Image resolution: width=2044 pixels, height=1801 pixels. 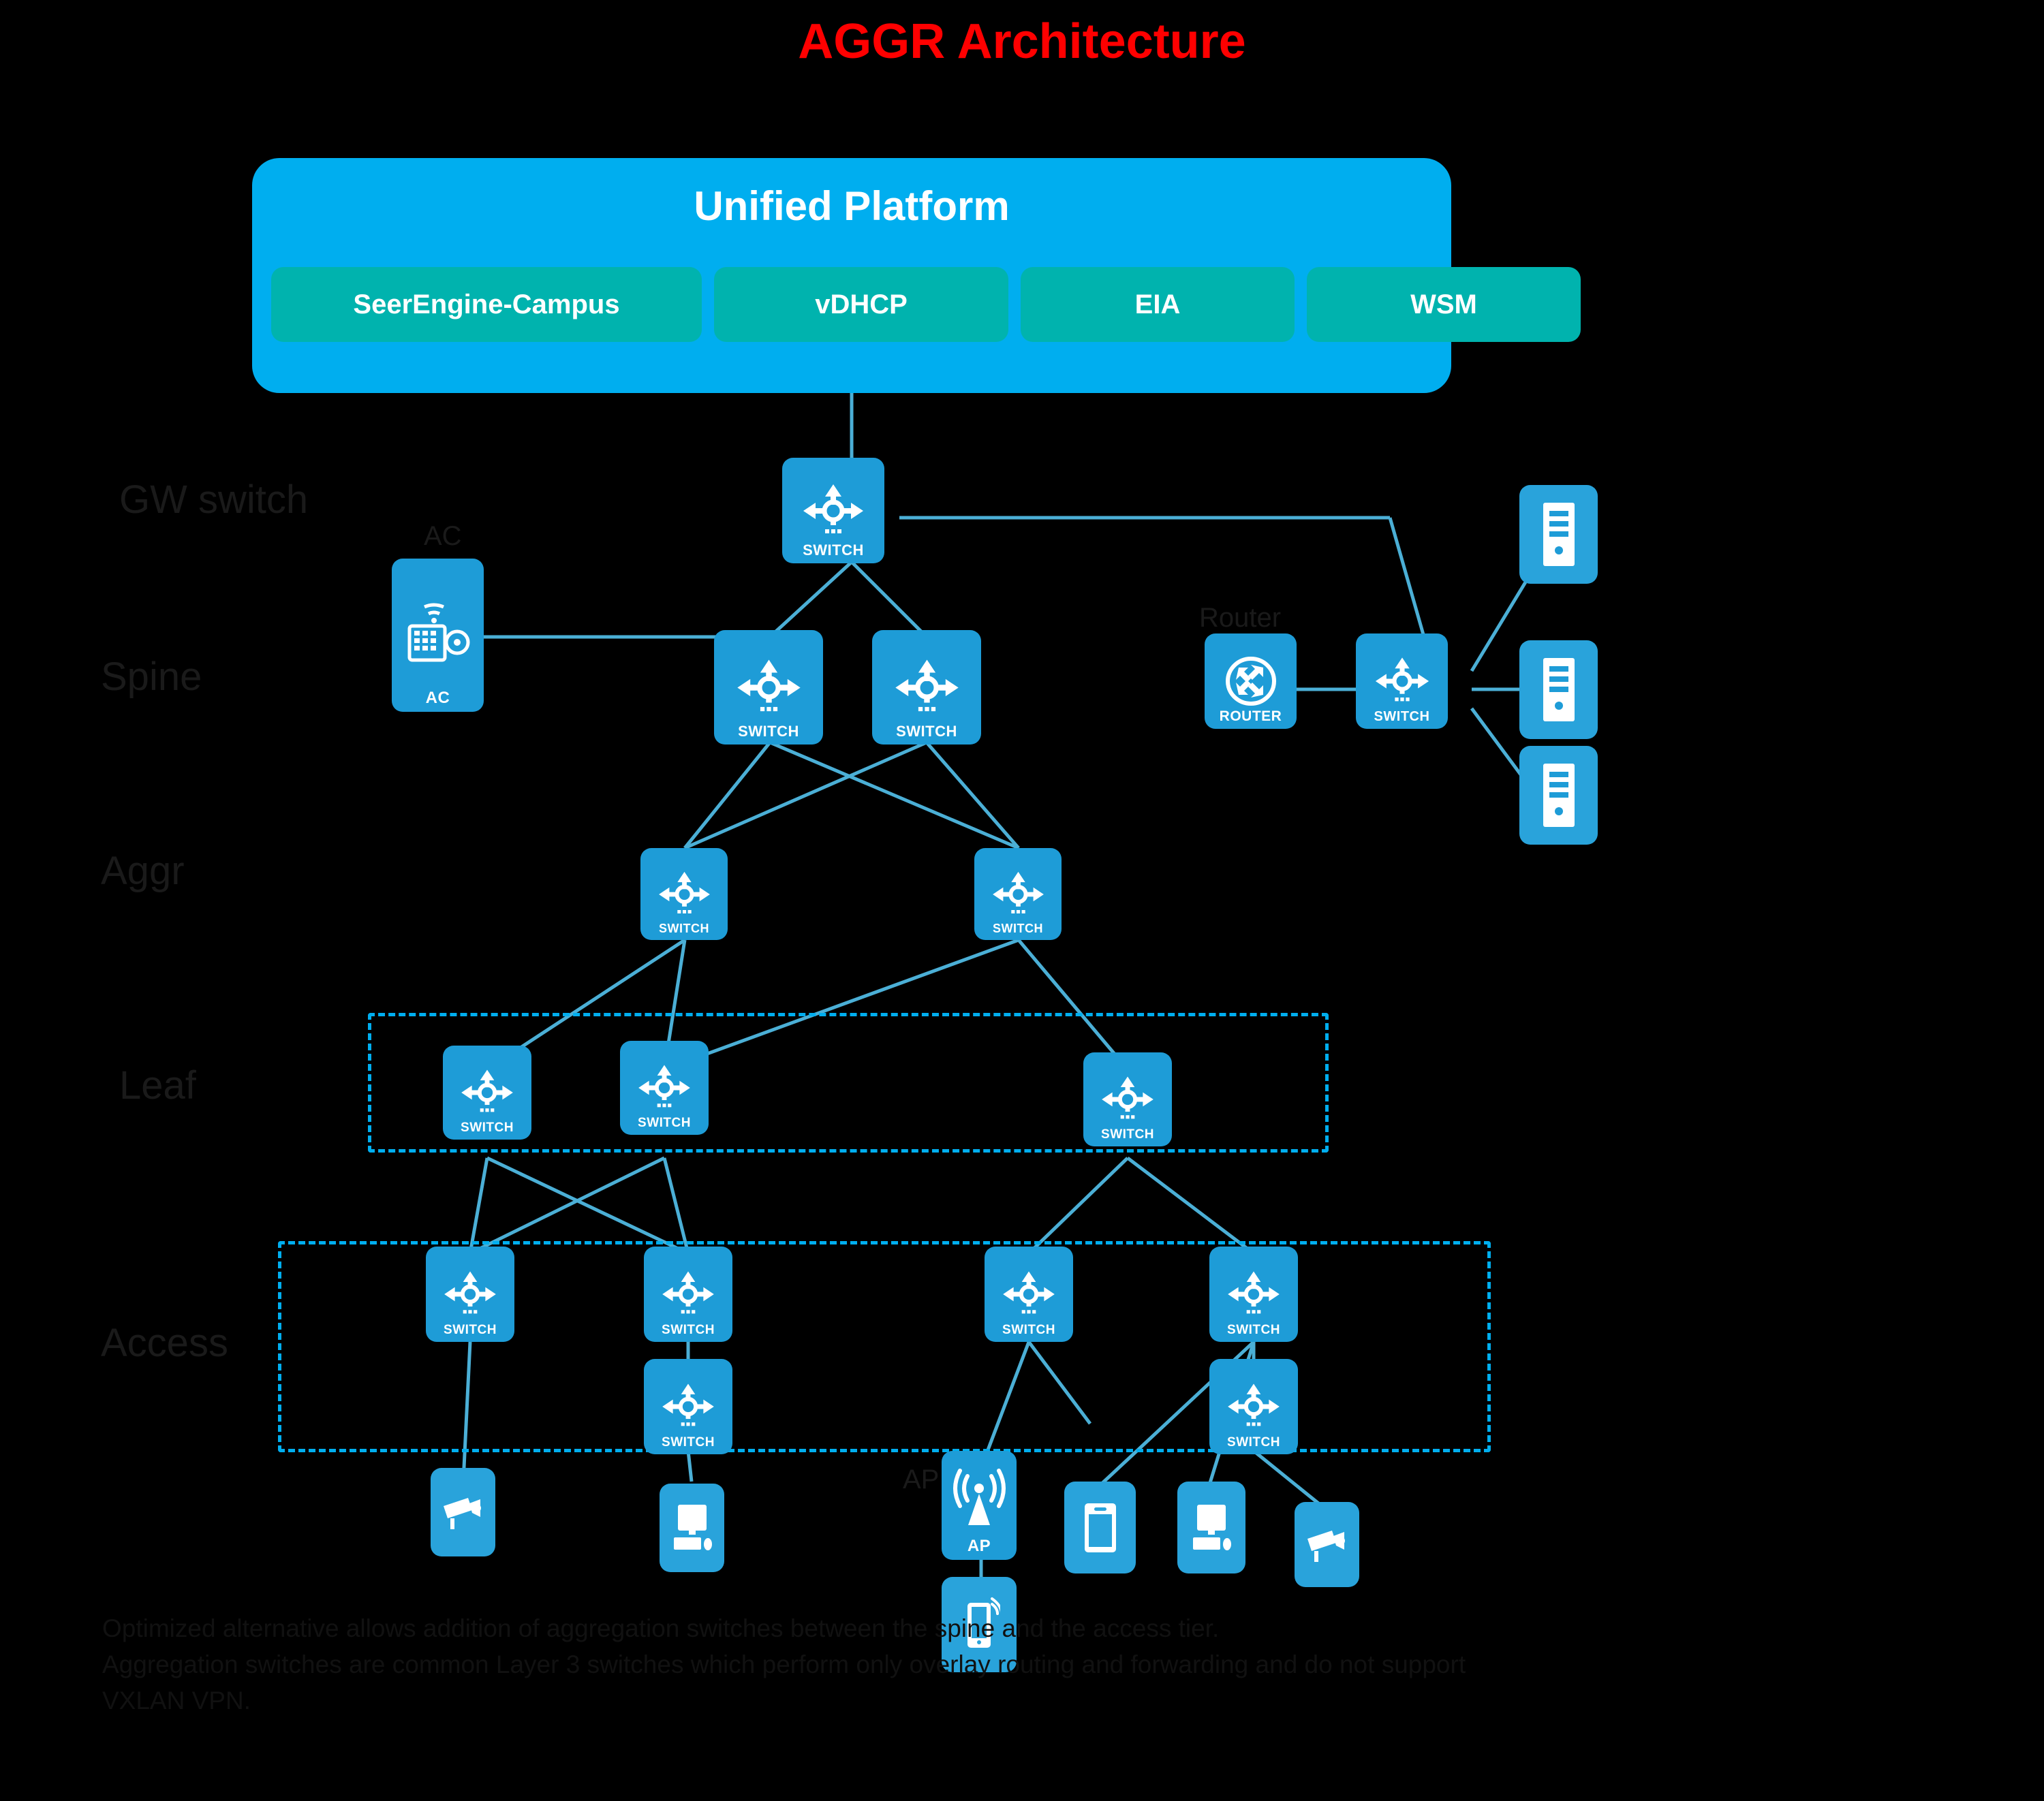 What do you see at coordinates (214, 499) in the screenshot?
I see `layer-label-gw-switch: GW switch` at bounding box center [214, 499].